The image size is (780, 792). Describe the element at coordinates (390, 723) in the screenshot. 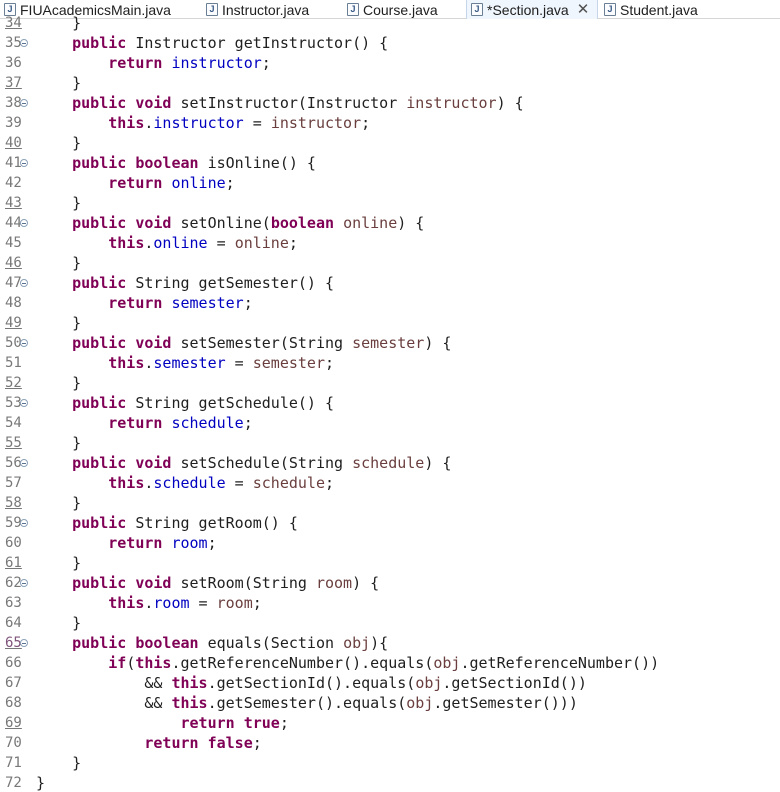

I see `code-line: 69 return true;` at that location.